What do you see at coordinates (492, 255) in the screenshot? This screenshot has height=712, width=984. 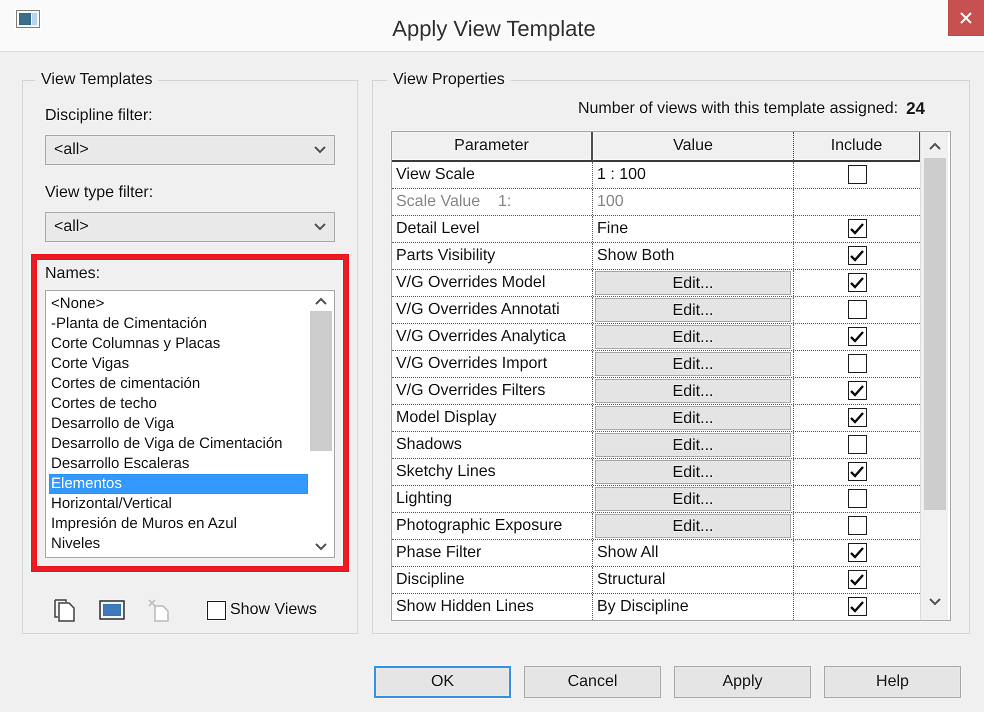 I see `table-cell: Parts Visibility` at bounding box center [492, 255].